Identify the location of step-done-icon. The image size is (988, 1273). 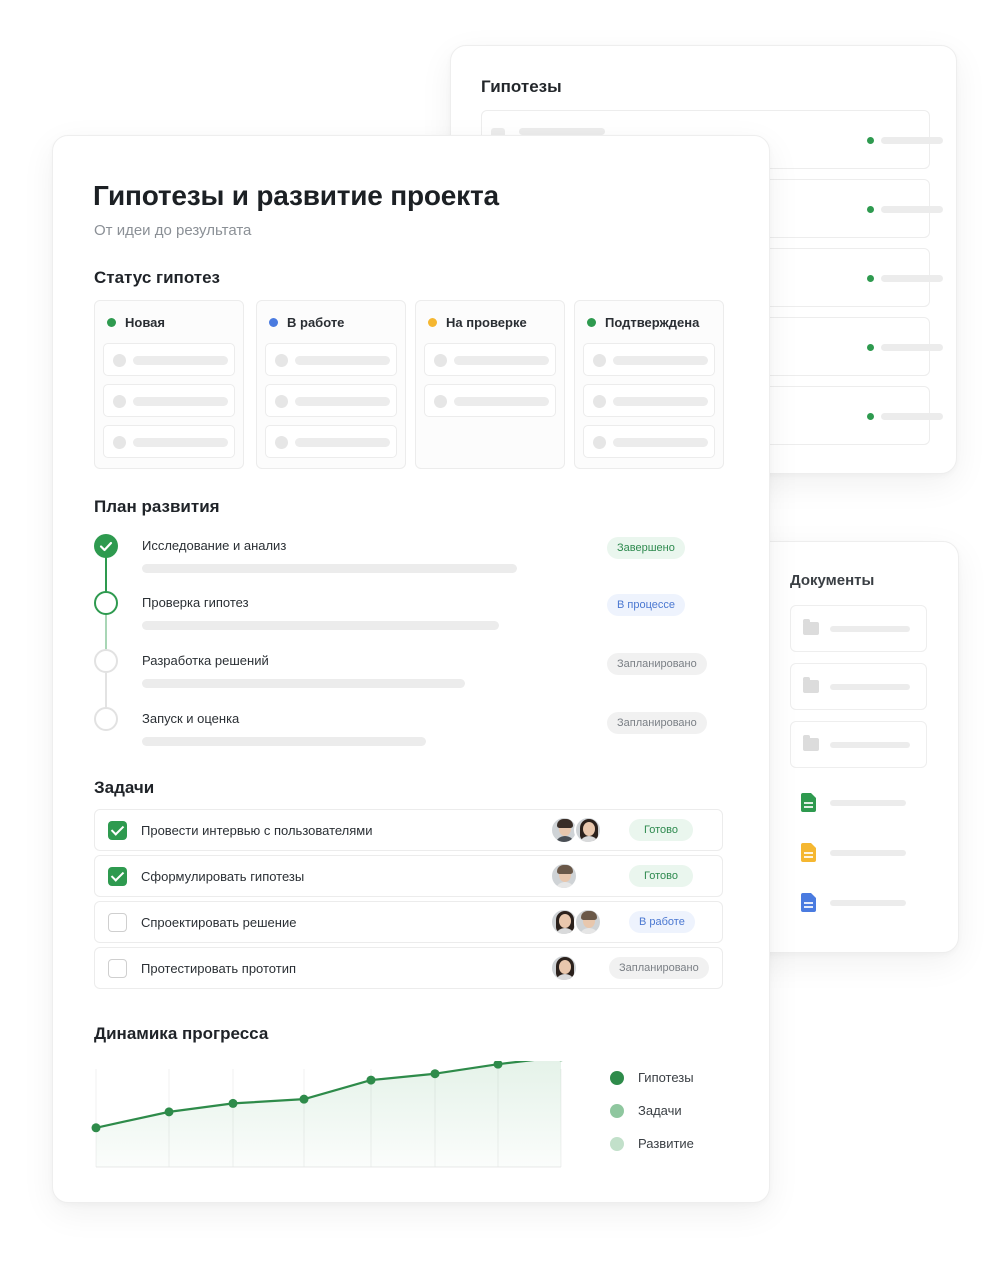
(106, 546).